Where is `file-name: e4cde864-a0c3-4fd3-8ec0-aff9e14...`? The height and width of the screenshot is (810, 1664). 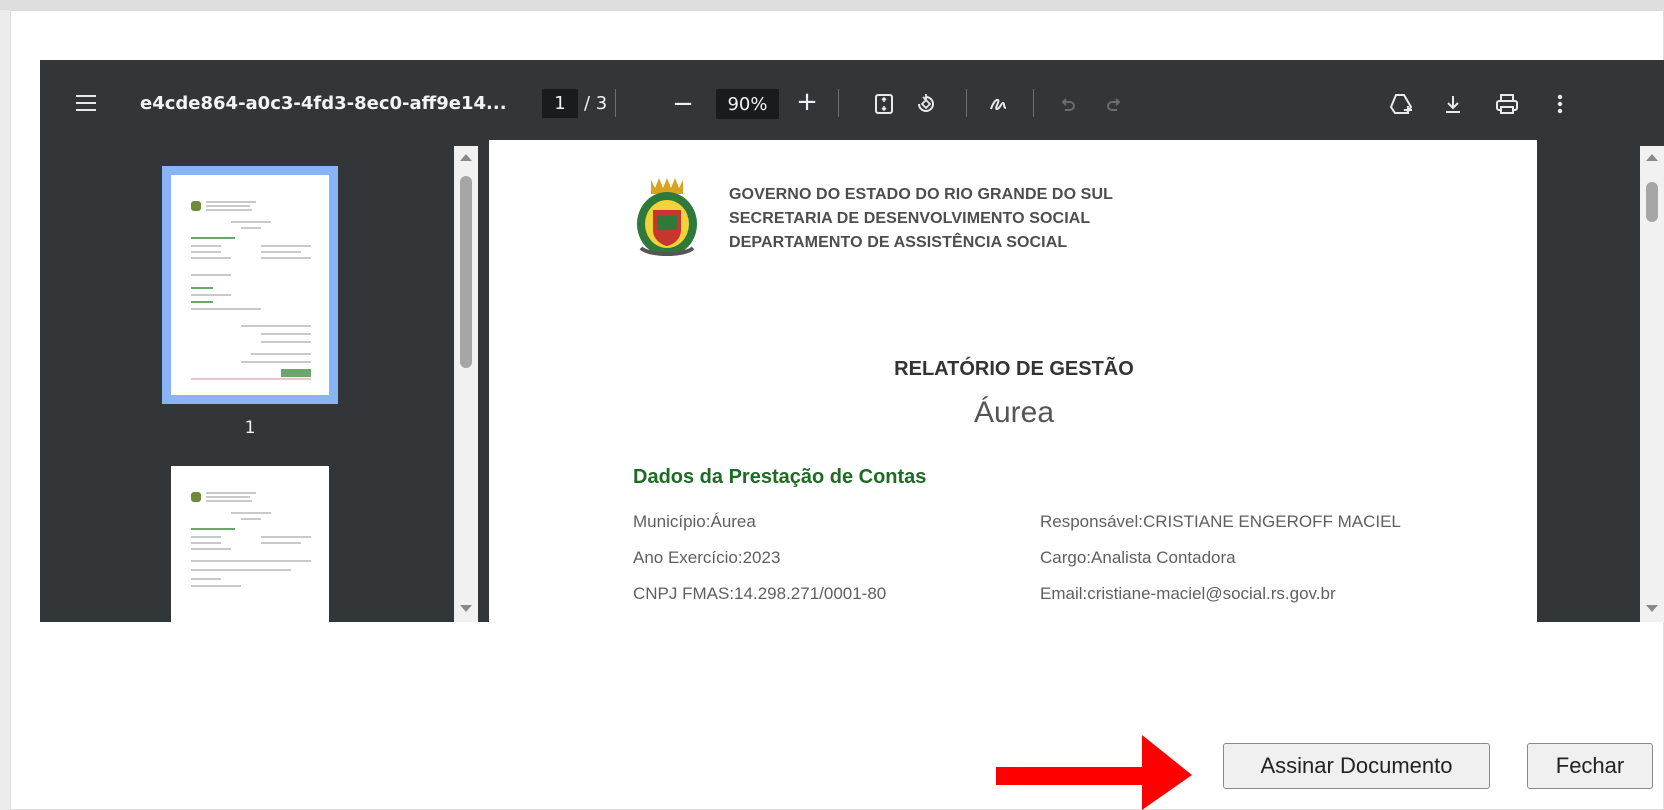
file-name: e4cde864-a0c3-4fd3-8ec0-aff9e14... is located at coordinates (323, 103).